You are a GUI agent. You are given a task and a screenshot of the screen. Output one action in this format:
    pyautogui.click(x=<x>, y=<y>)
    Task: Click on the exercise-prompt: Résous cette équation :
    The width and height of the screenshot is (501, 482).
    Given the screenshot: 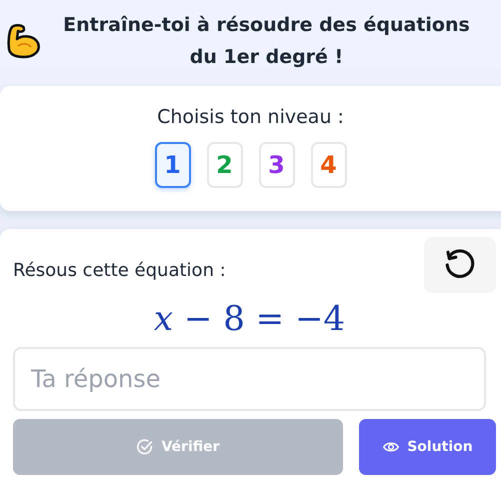 What is the action you would take?
    pyautogui.click(x=119, y=270)
    